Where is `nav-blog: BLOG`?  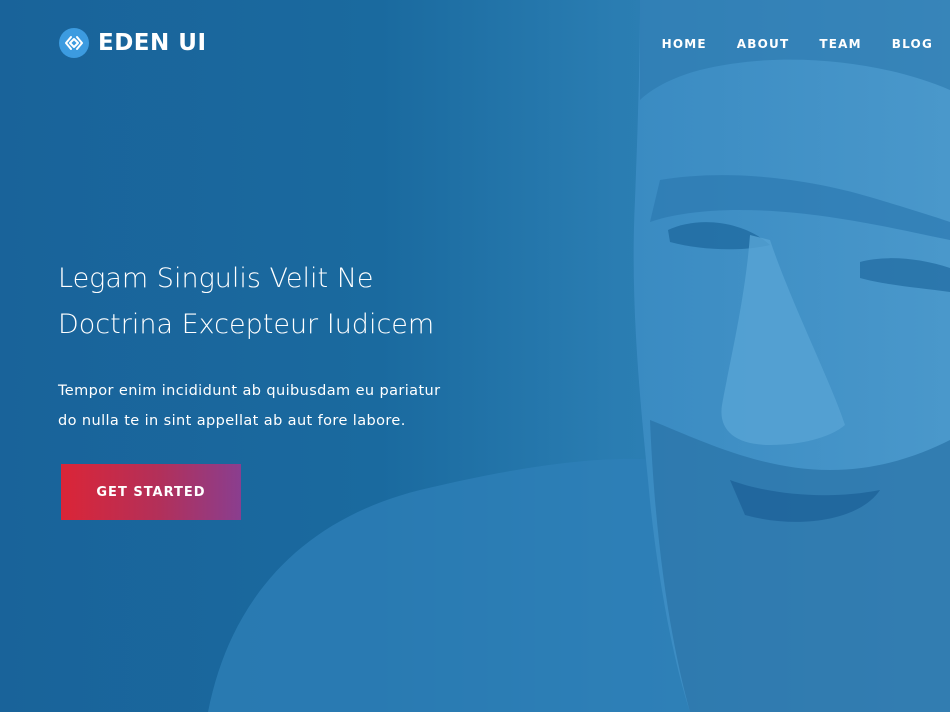 nav-blog: BLOG is located at coordinates (912, 44).